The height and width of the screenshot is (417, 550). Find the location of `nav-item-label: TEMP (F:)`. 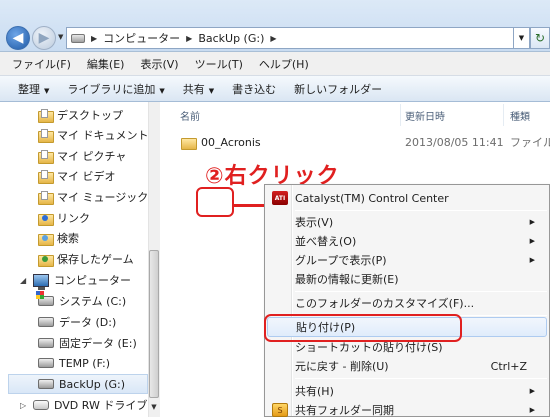

nav-item-label: TEMP (F:) is located at coordinates (85, 363).